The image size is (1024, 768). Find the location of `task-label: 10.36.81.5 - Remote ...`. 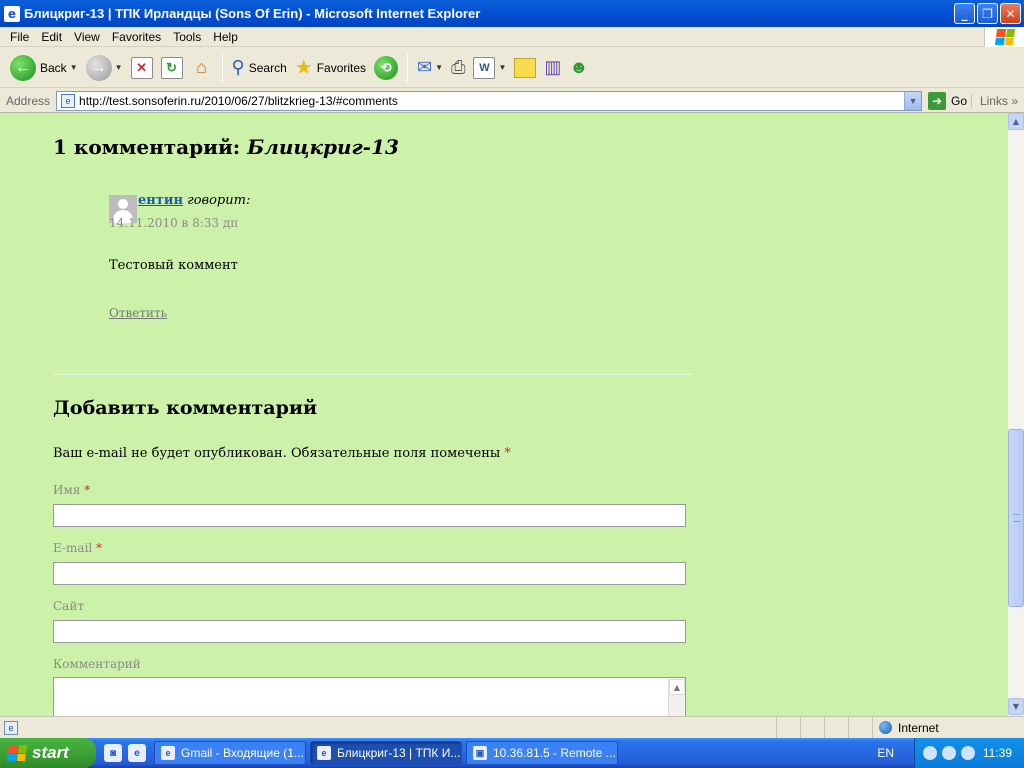

task-label: 10.36.81.5 - Remote ... is located at coordinates (554, 753).